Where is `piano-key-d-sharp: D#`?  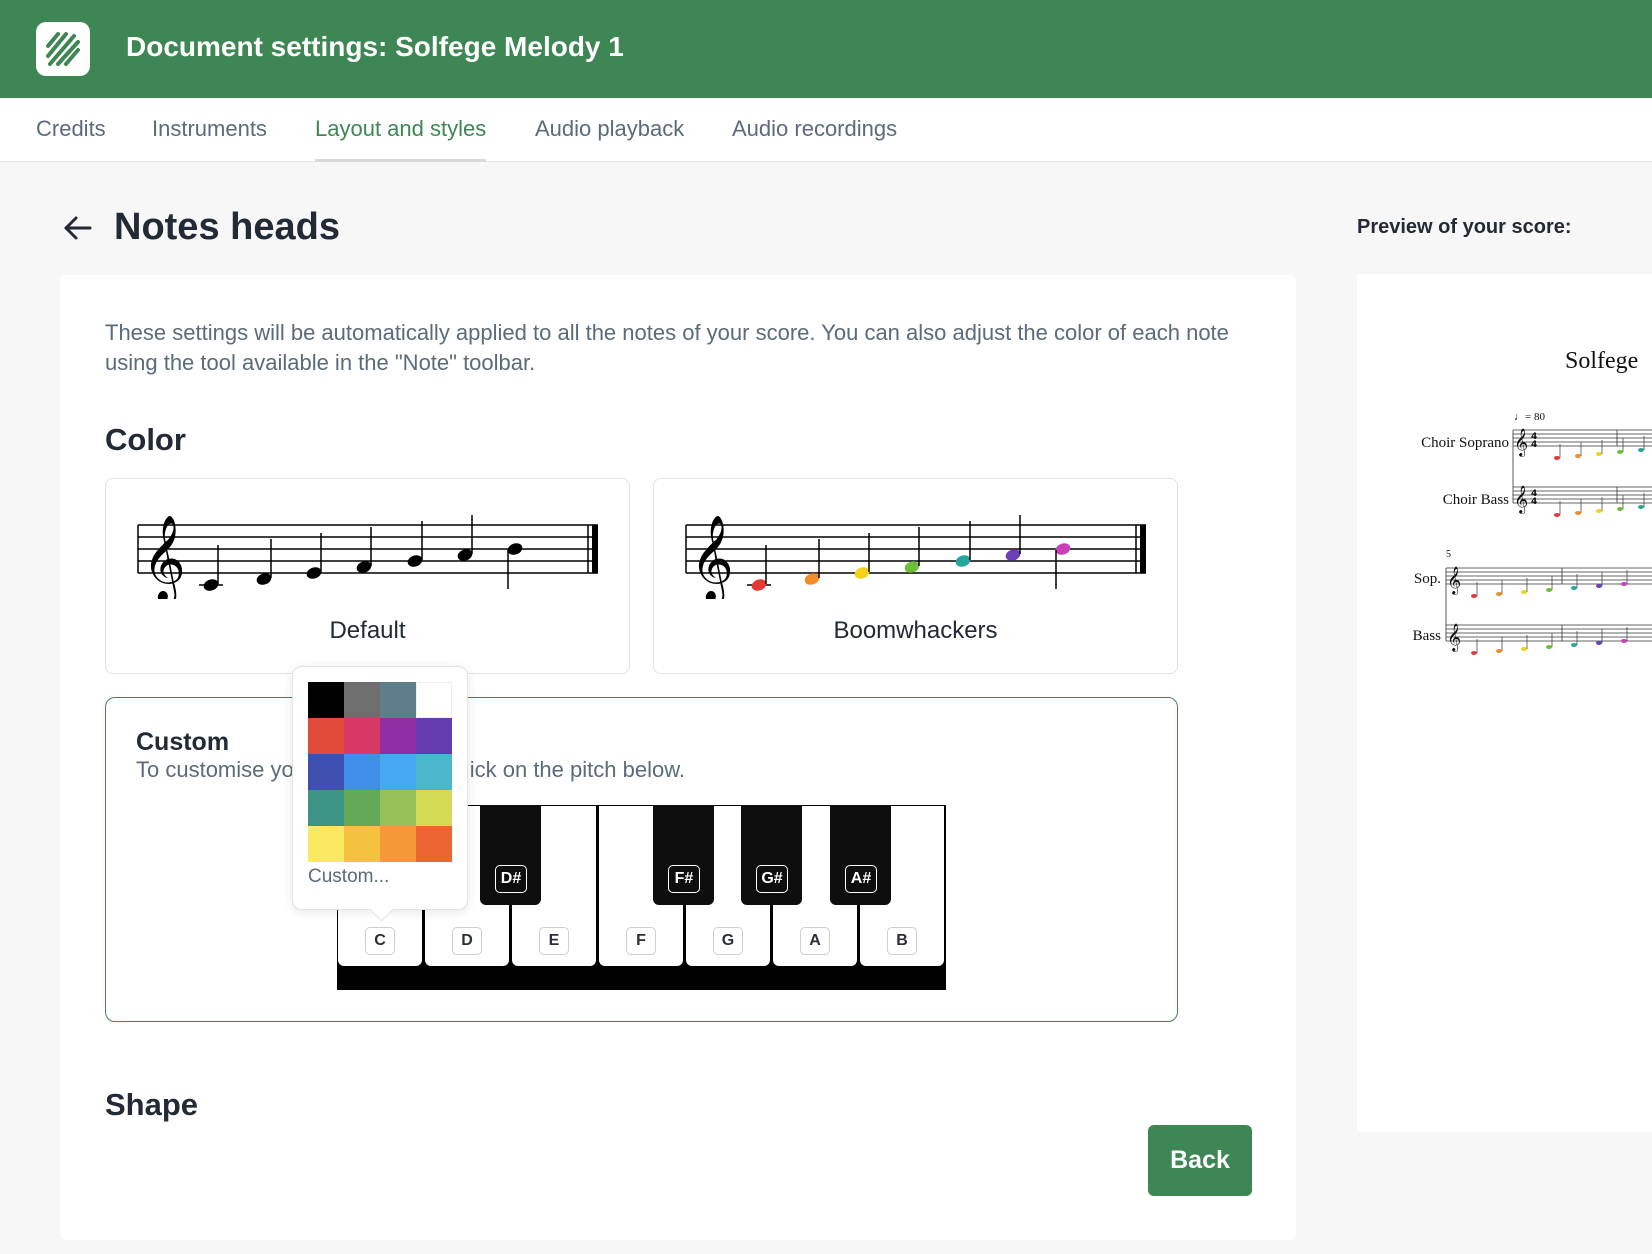 piano-key-d-sharp: D# is located at coordinates (510, 855).